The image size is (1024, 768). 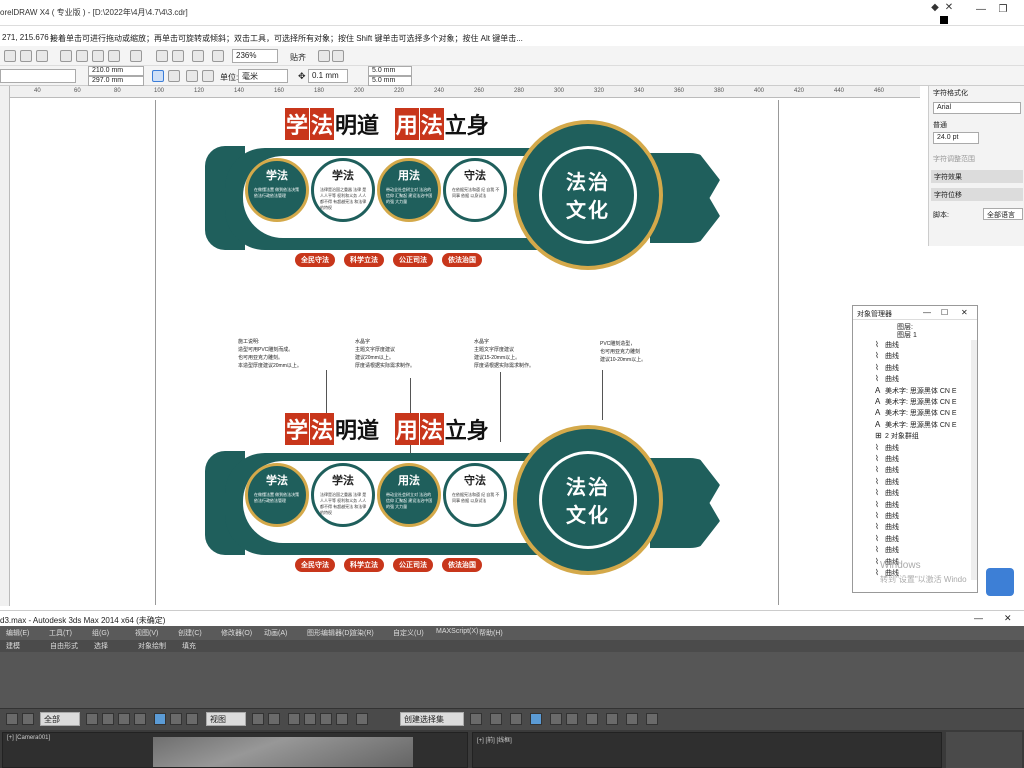 What do you see at coordinates (162, 56) in the screenshot?
I see `import-icon` at bounding box center [162, 56].